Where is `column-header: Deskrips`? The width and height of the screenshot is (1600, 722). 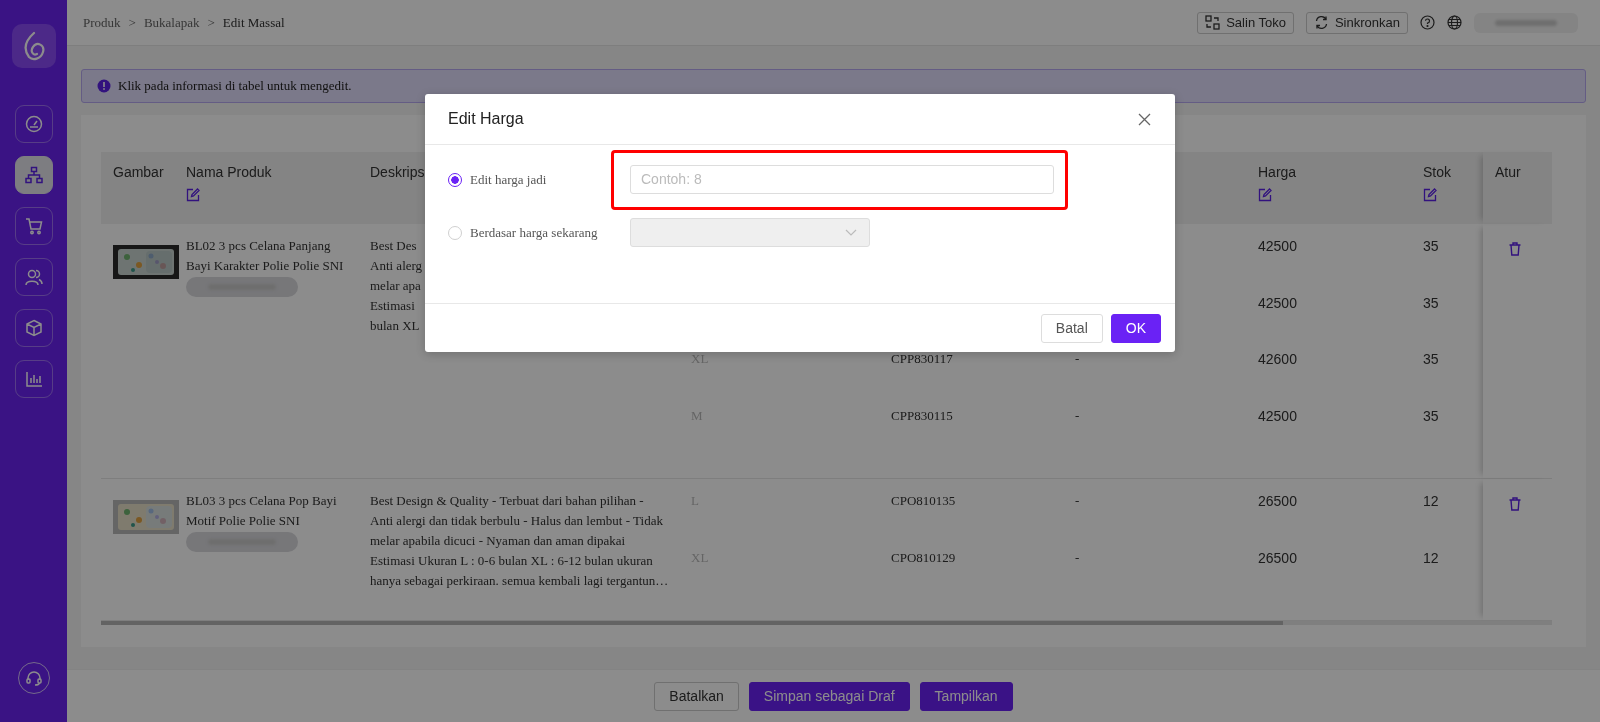
column-header: Deskrips is located at coordinates (397, 172).